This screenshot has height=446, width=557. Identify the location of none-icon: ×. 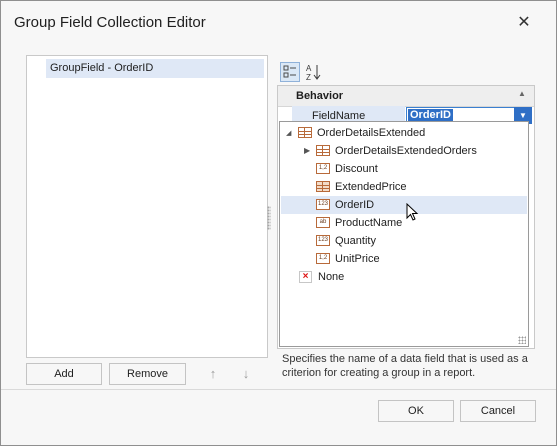
(305, 277).